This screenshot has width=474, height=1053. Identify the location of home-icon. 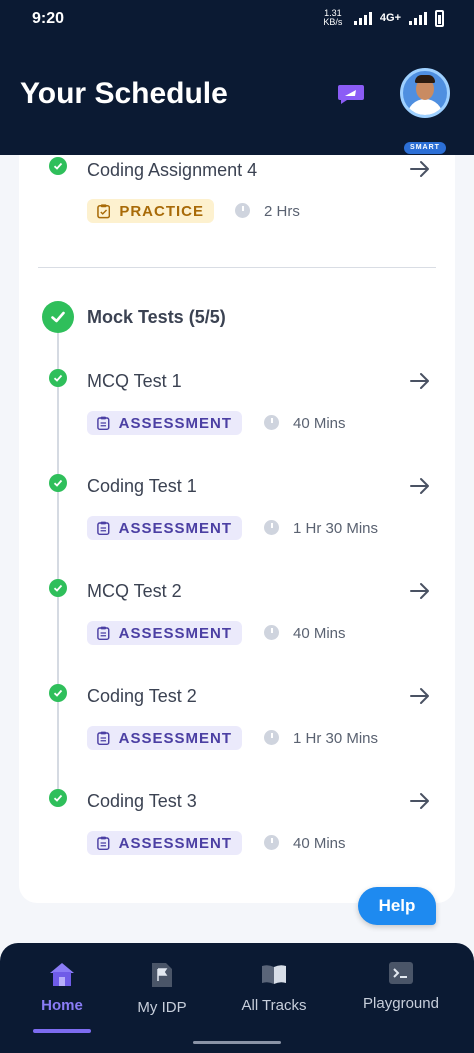
(62, 974).